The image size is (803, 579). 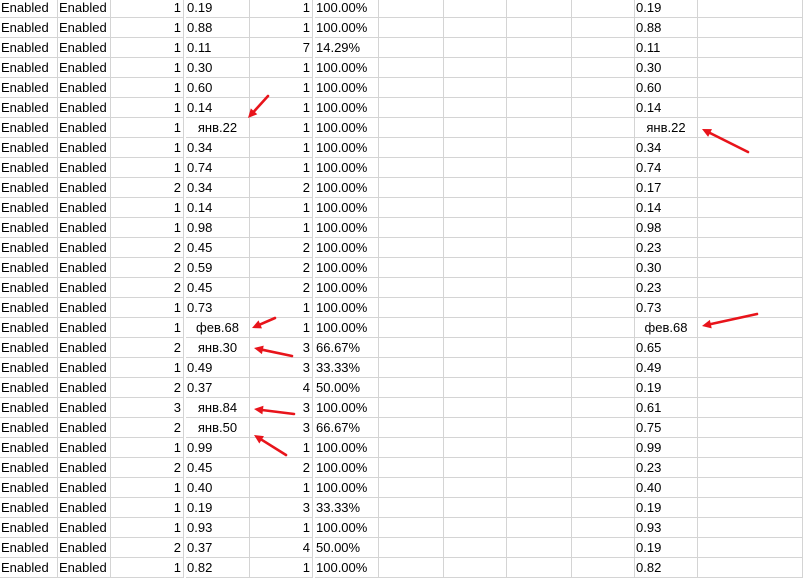 I want to click on cell-col-g: 14.29%, so click(x=347, y=48).